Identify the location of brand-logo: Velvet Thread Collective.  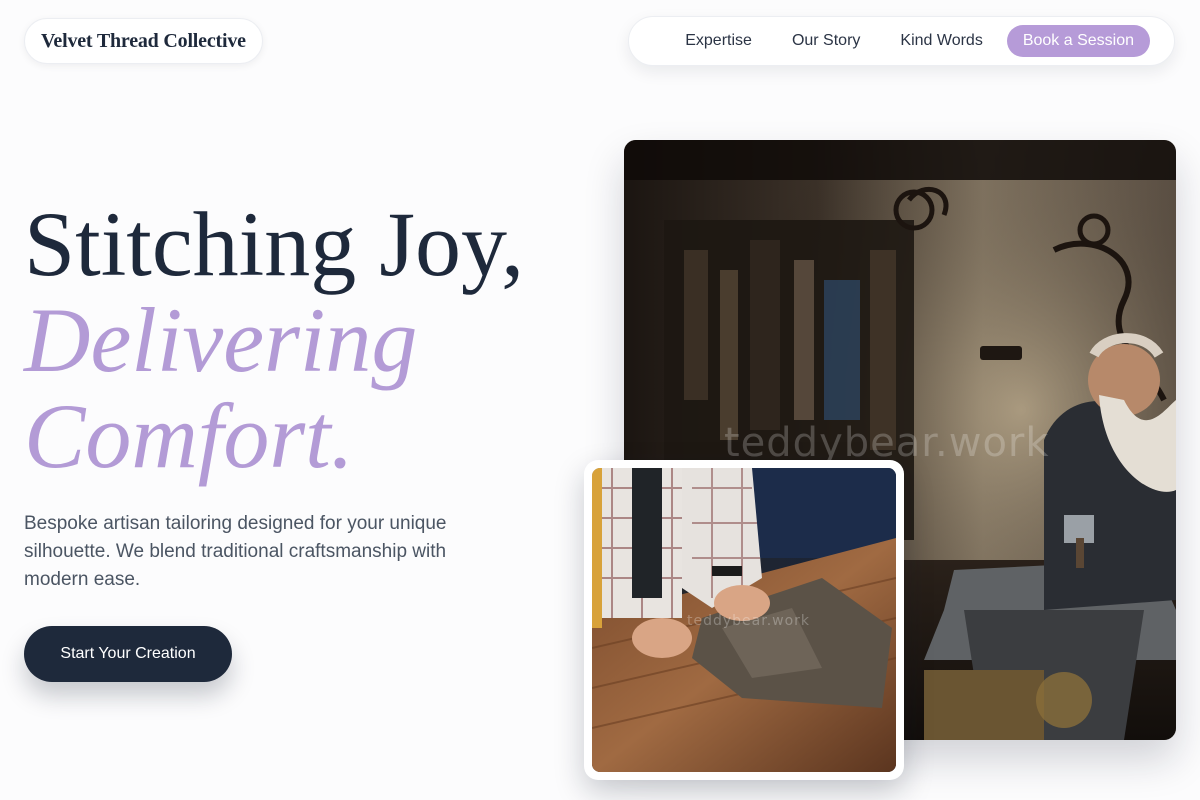
(143, 41).